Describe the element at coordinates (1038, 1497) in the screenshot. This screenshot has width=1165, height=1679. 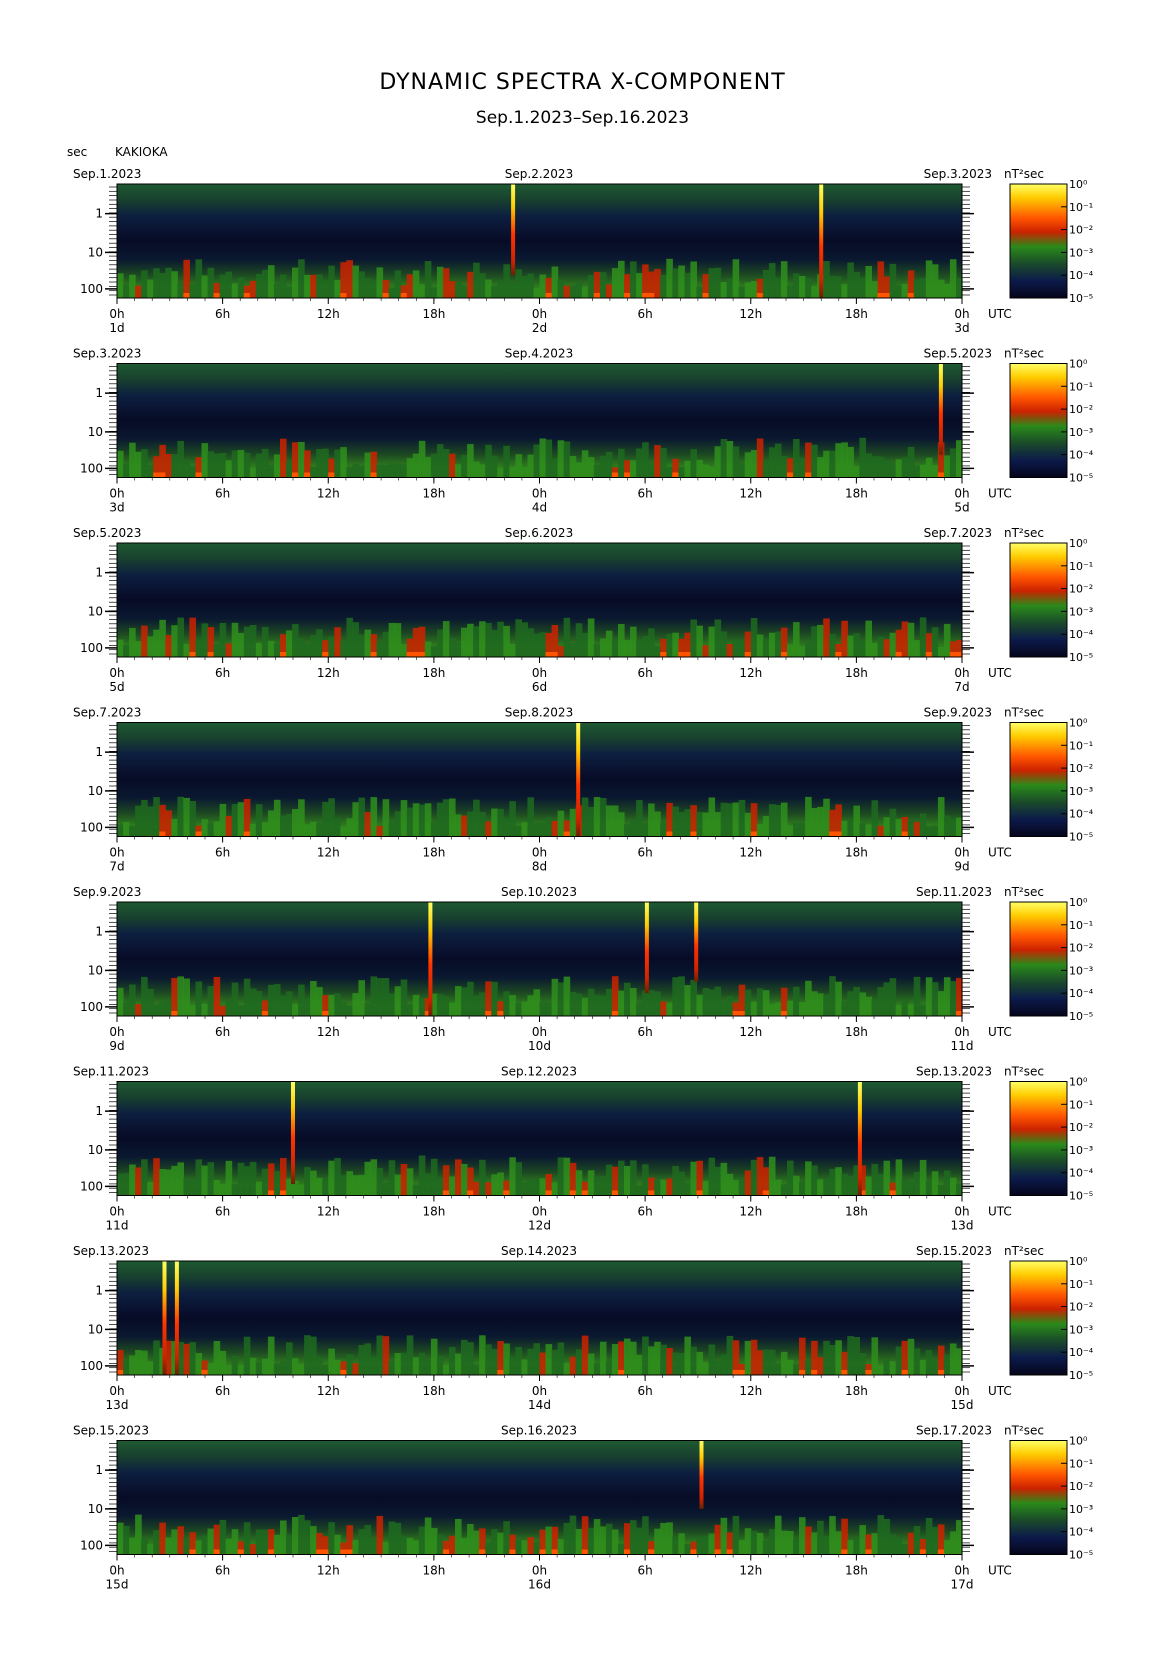
I see `colorbar` at that location.